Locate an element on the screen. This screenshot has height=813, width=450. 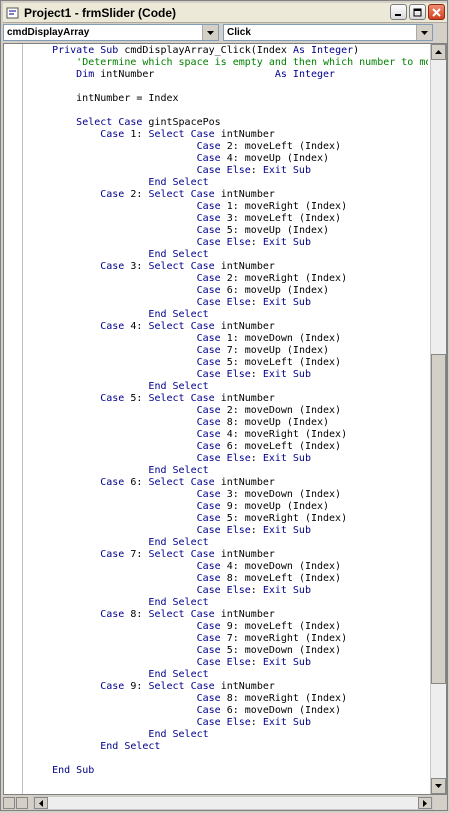
code-line: Case 6: moveDown (Index) is located at coordinates (228, 711).